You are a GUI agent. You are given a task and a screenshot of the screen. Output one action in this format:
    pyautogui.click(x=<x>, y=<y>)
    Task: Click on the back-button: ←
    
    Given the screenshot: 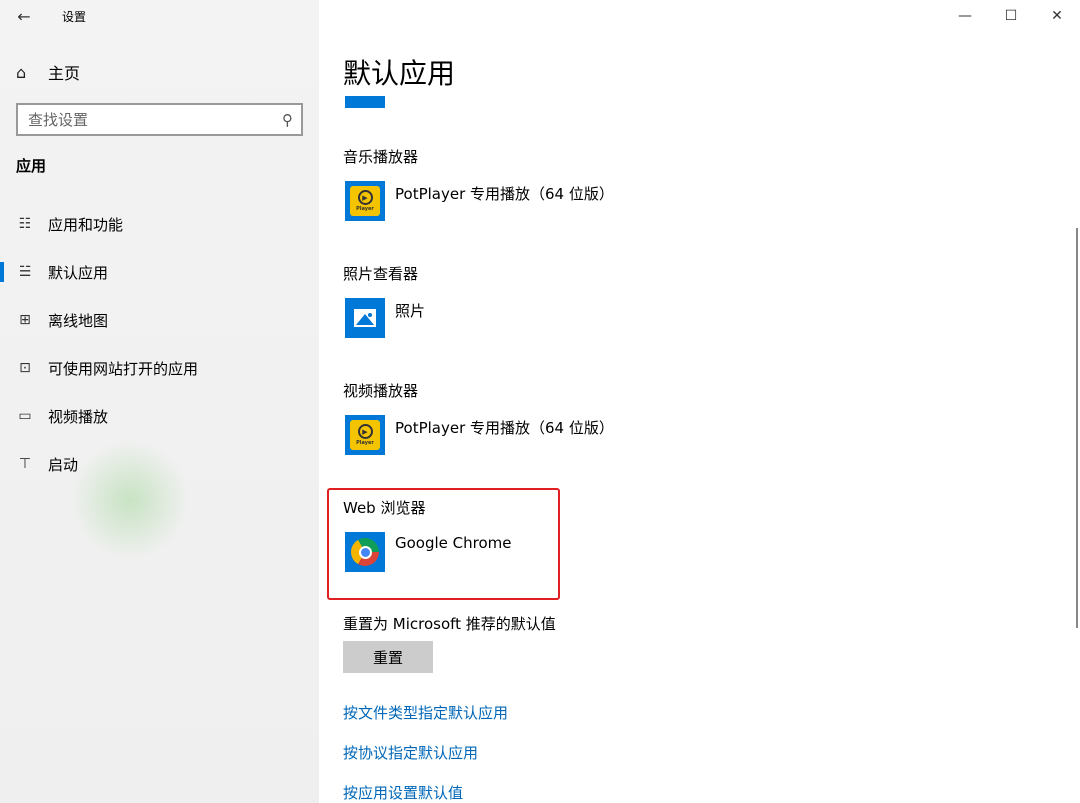 What is the action you would take?
    pyautogui.click(x=24, y=16)
    